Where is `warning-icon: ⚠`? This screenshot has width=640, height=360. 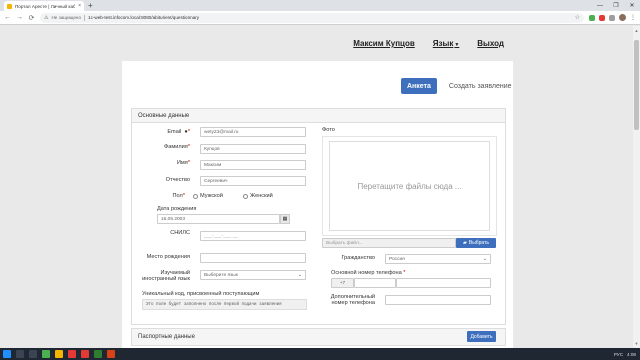
warning-icon: ⚠ is located at coordinates (46, 17).